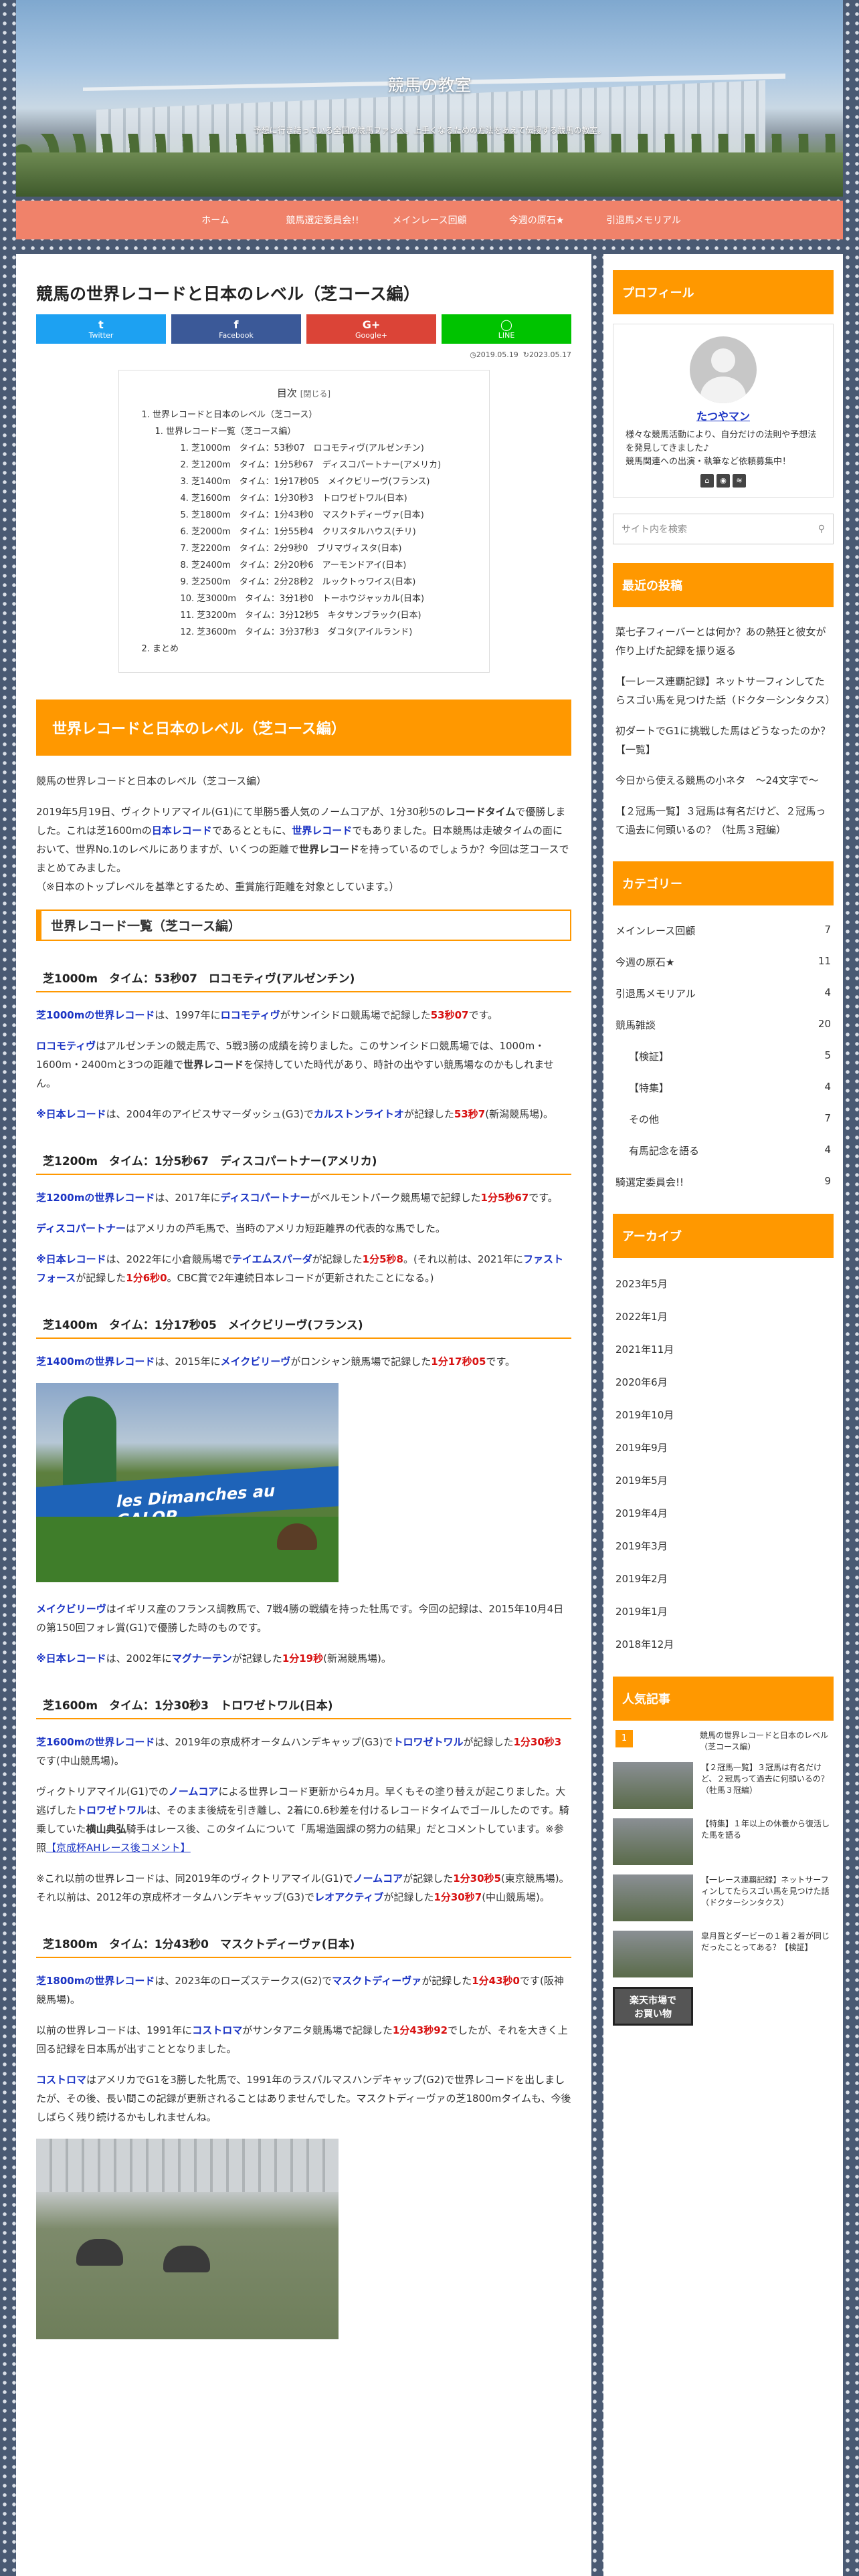 The width and height of the screenshot is (859, 2576). What do you see at coordinates (723, 1182) in the screenshot?
I see `category-item: 騎選定委員会!! 9` at bounding box center [723, 1182].